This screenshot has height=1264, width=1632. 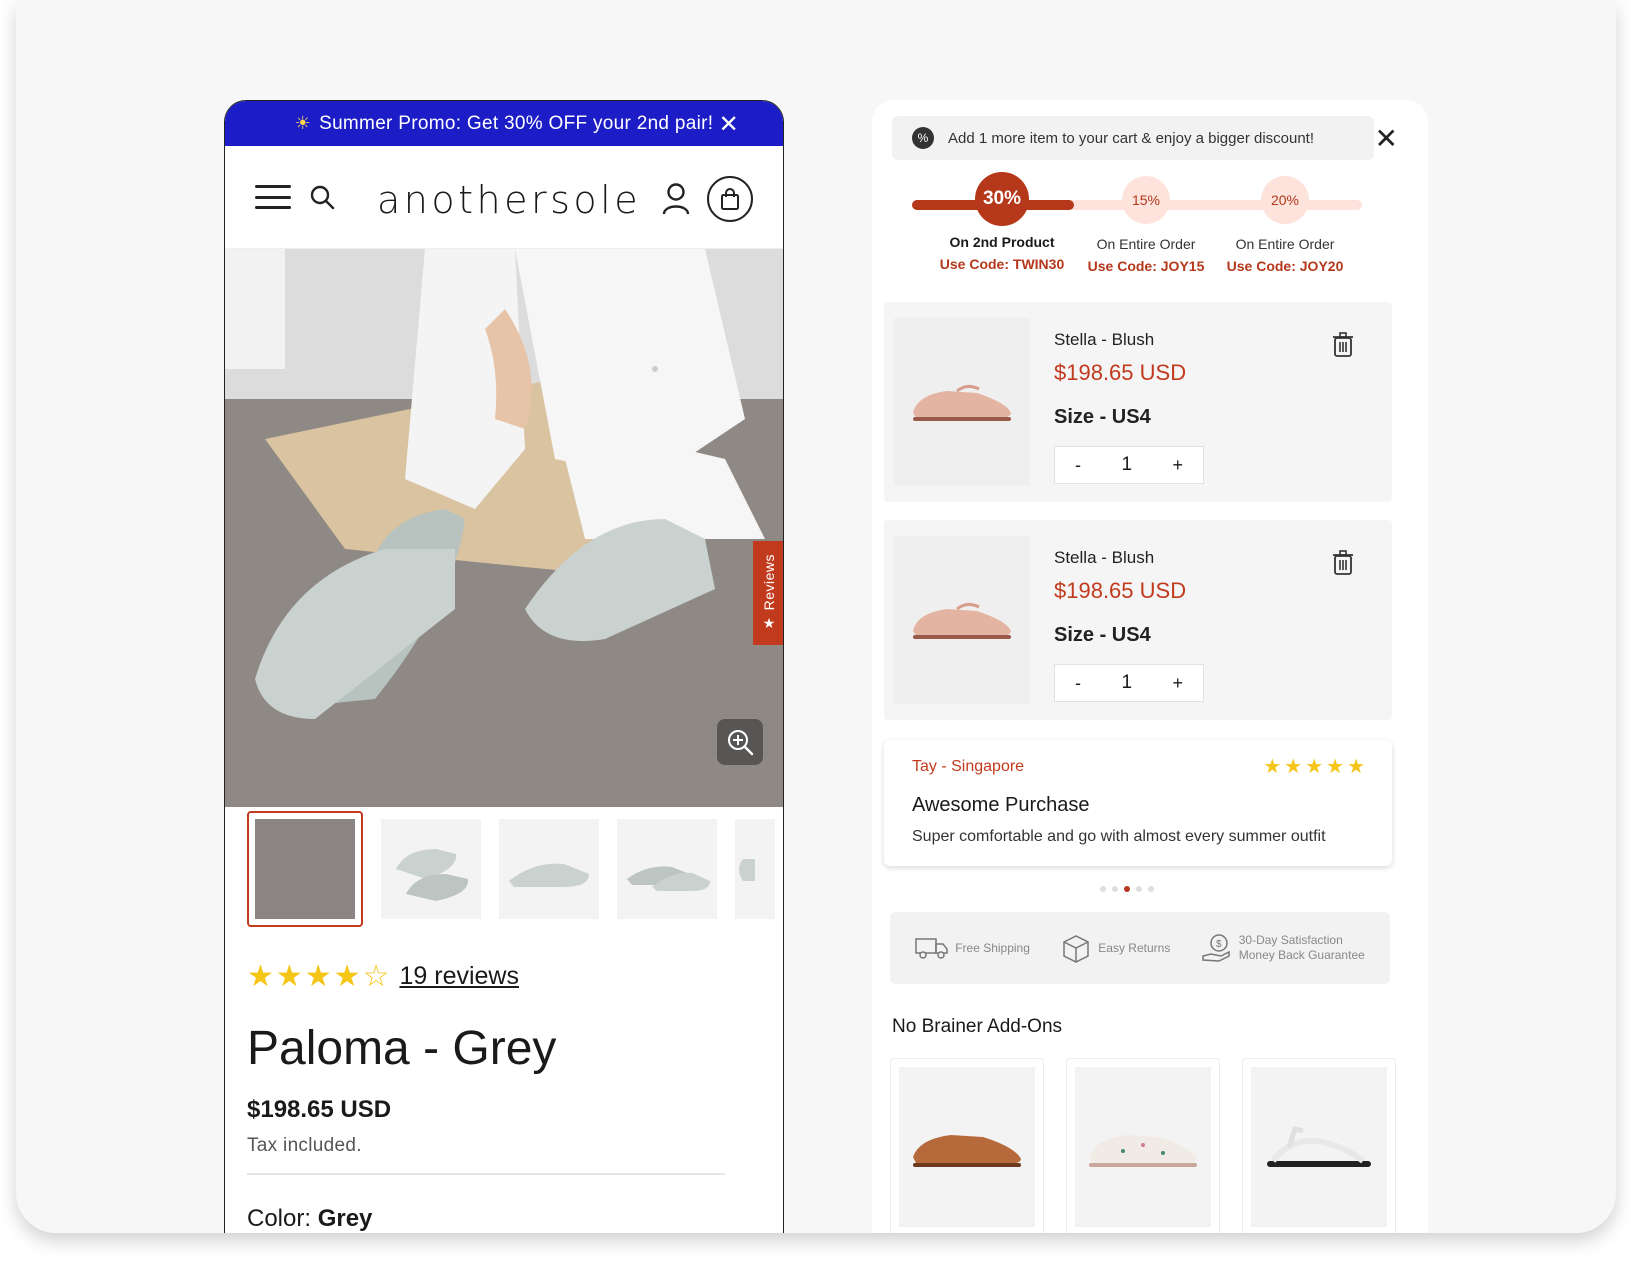 I want to click on color-value: Grey, so click(x=345, y=1218).